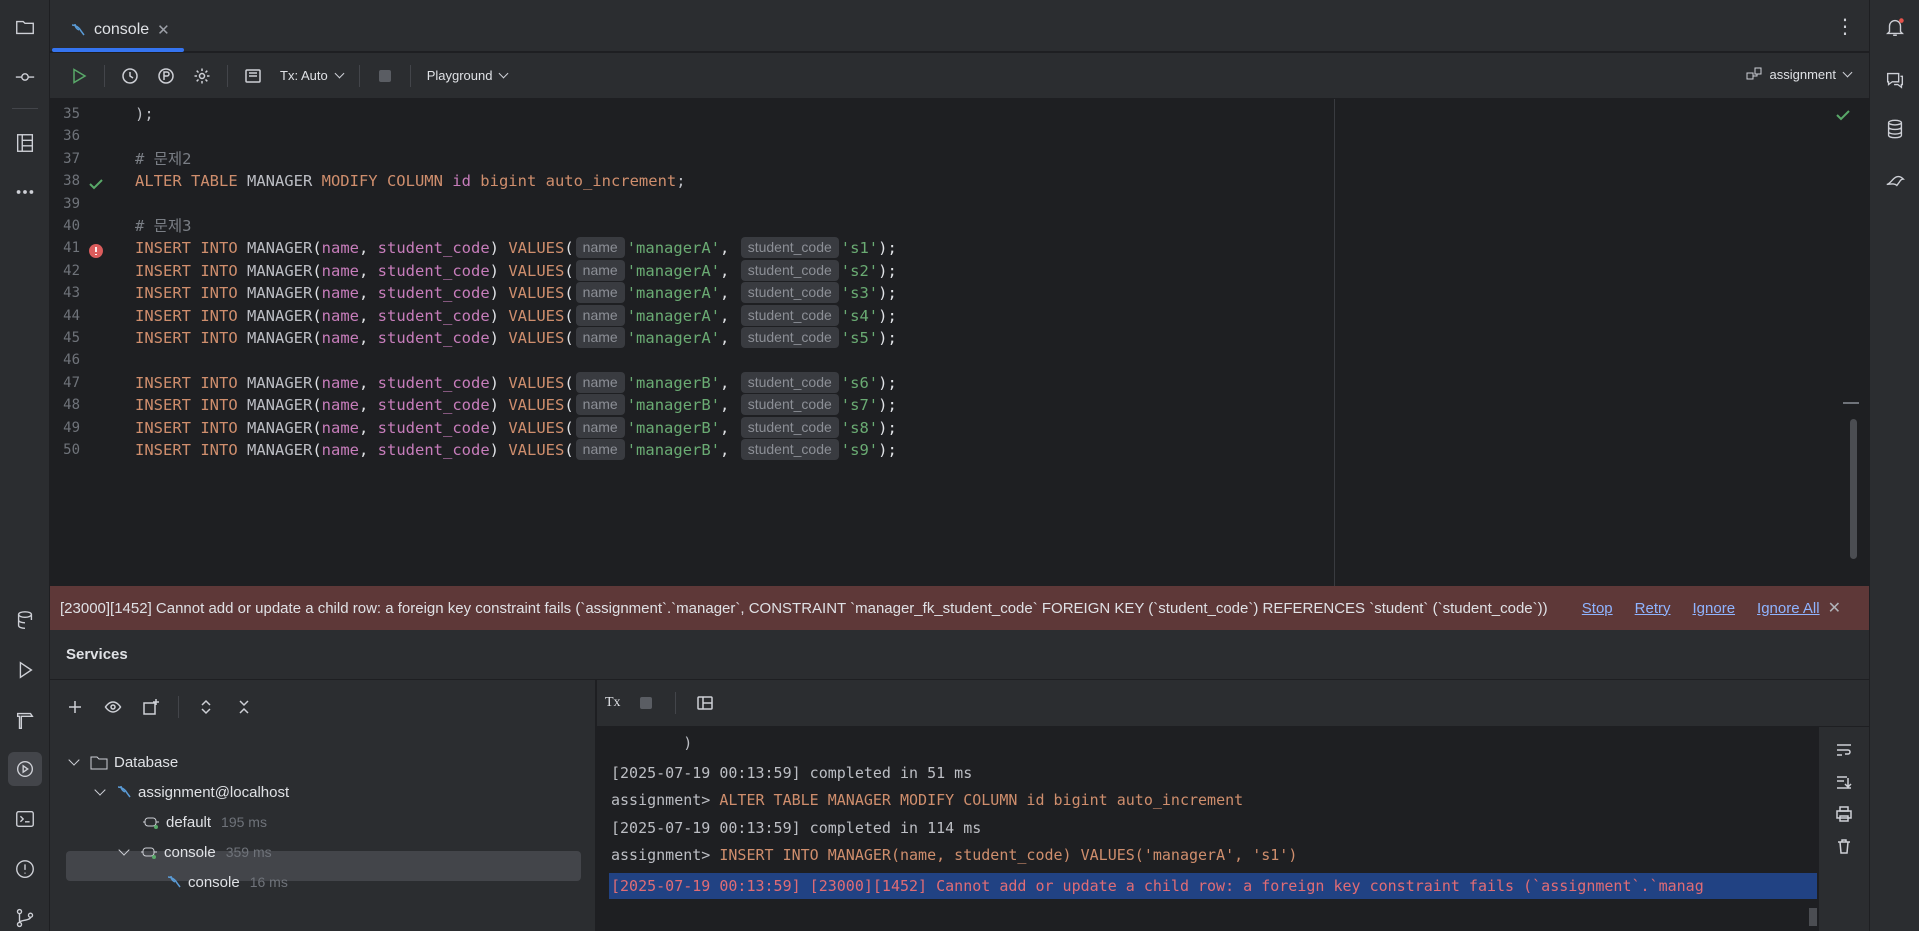 This screenshot has height=931, width=1919. What do you see at coordinates (204, 822) in the screenshot?
I see `tree-node-default-session: default 195 ms` at bounding box center [204, 822].